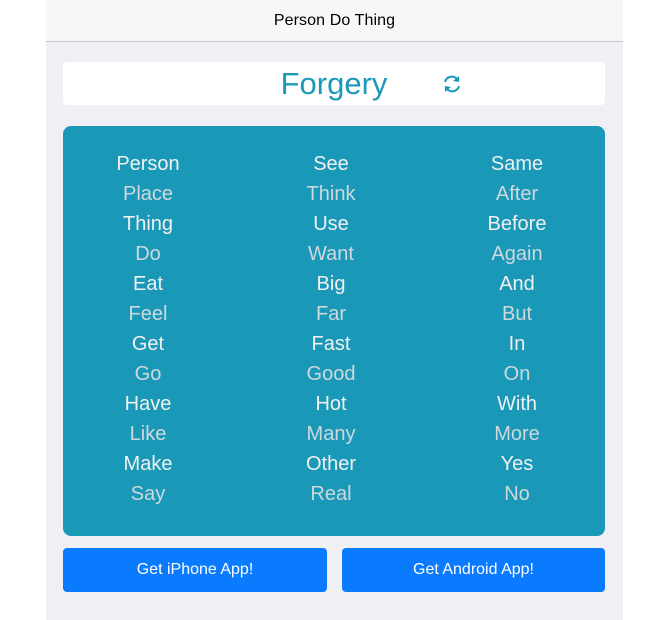 The width and height of the screenshot is (670, 620). I want to click on word-cell: Good, so click(331, 374).